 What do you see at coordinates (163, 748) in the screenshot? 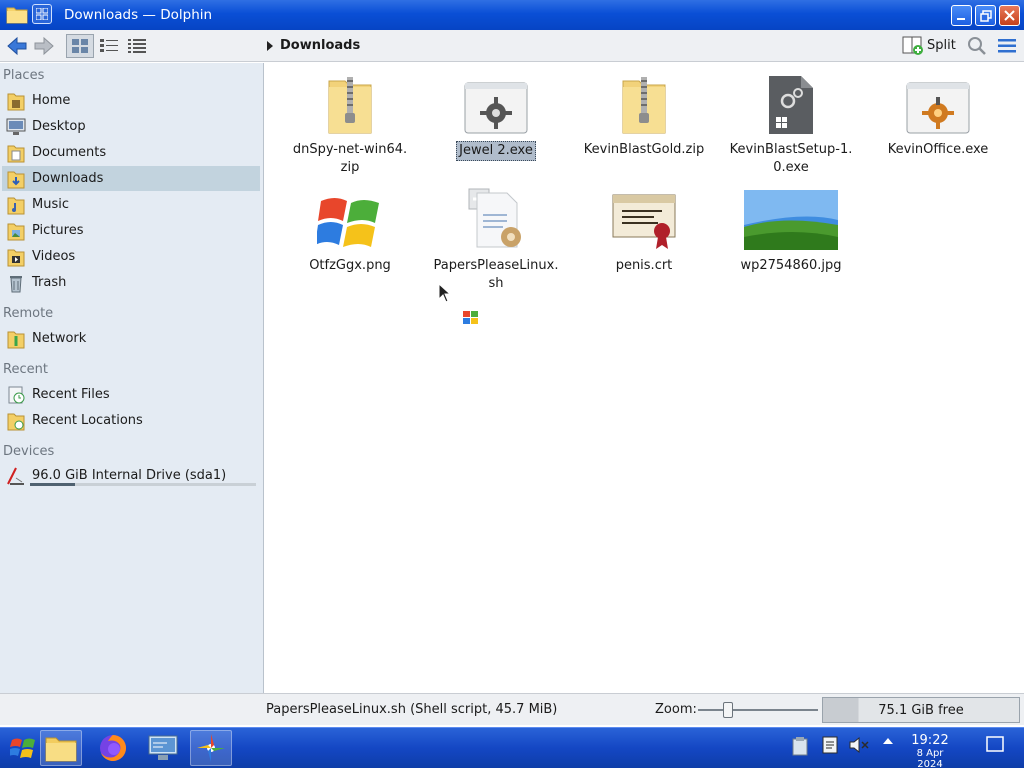
I see `taskbar-system-monitor` at bounding box center [163, 748].